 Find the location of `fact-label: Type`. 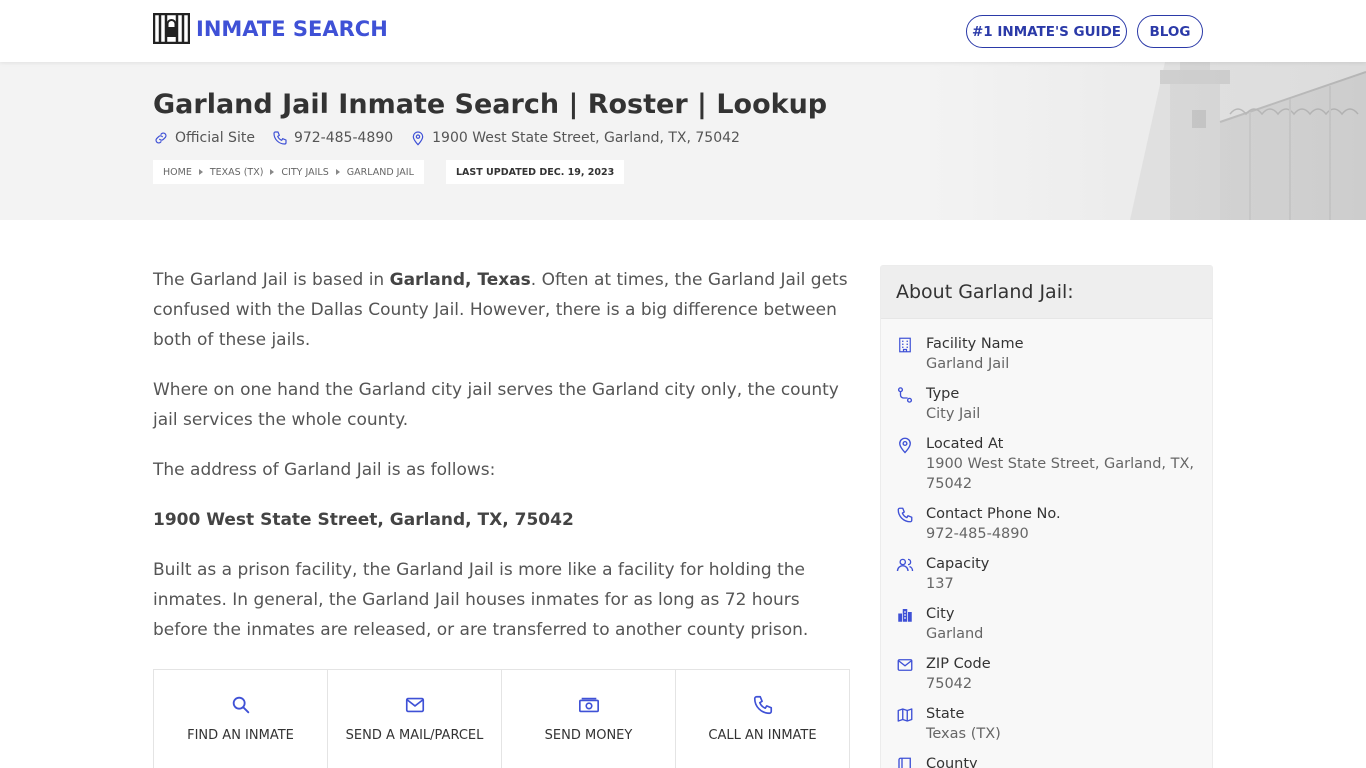

fact-label: Type is located at coordinates (943, 394).